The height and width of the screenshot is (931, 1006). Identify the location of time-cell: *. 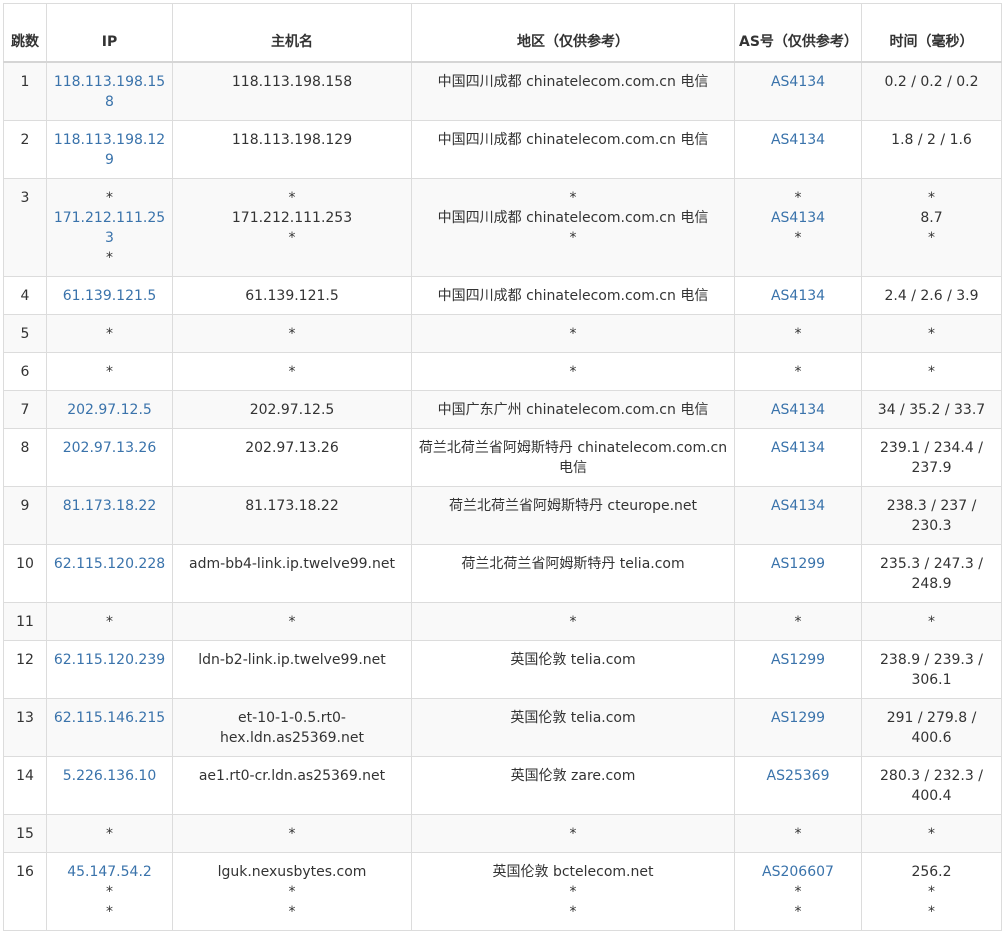
(931, 833).